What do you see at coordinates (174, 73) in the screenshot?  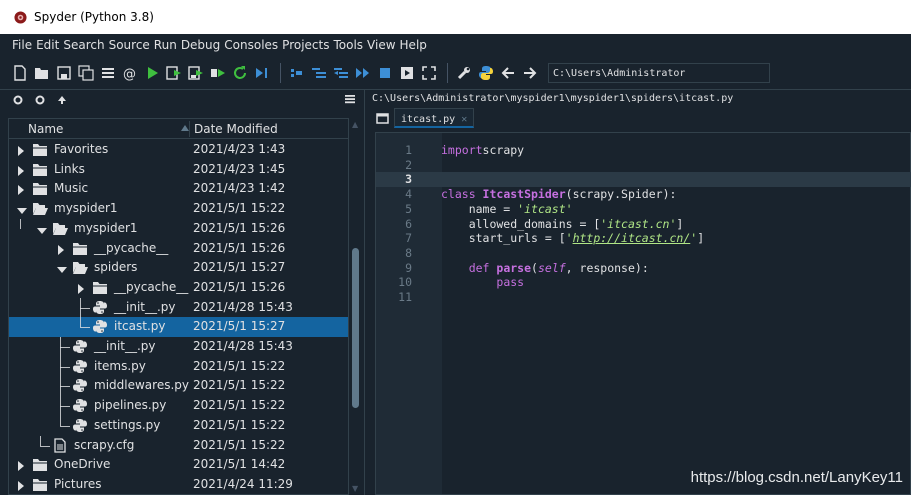 I see `run-cell-icon` at bounding box center [174, 73].